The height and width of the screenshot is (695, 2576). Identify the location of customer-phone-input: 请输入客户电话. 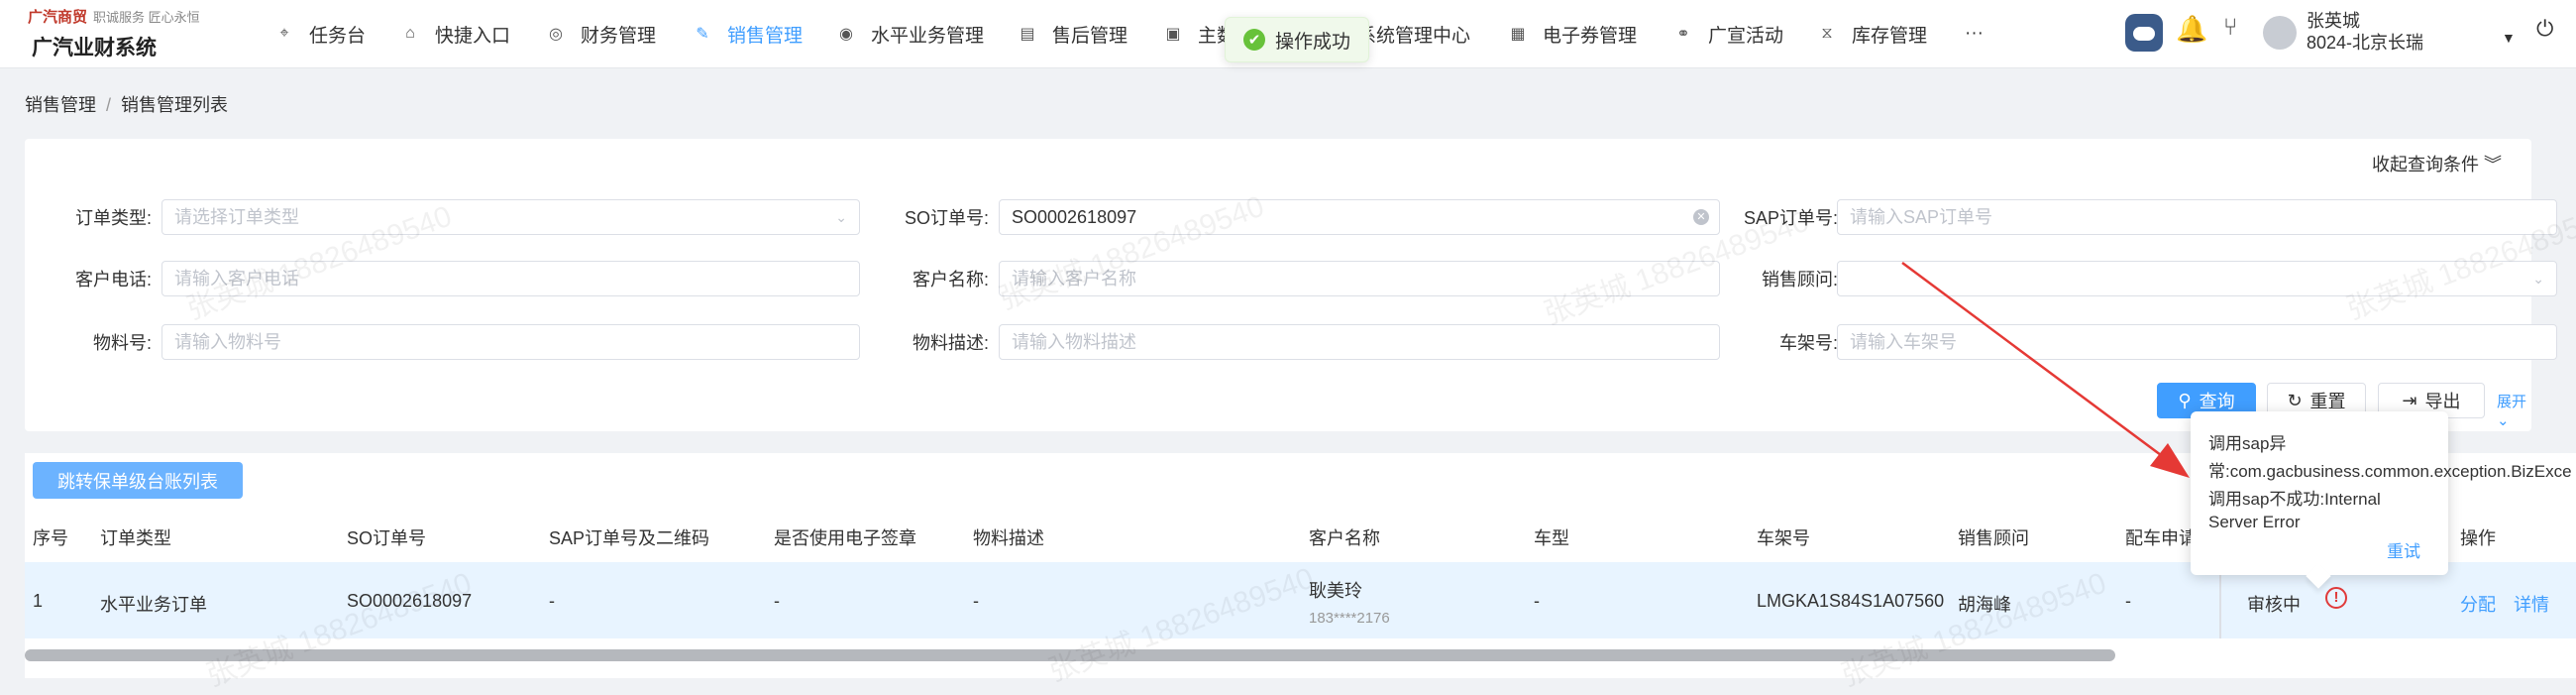
(511, 279).